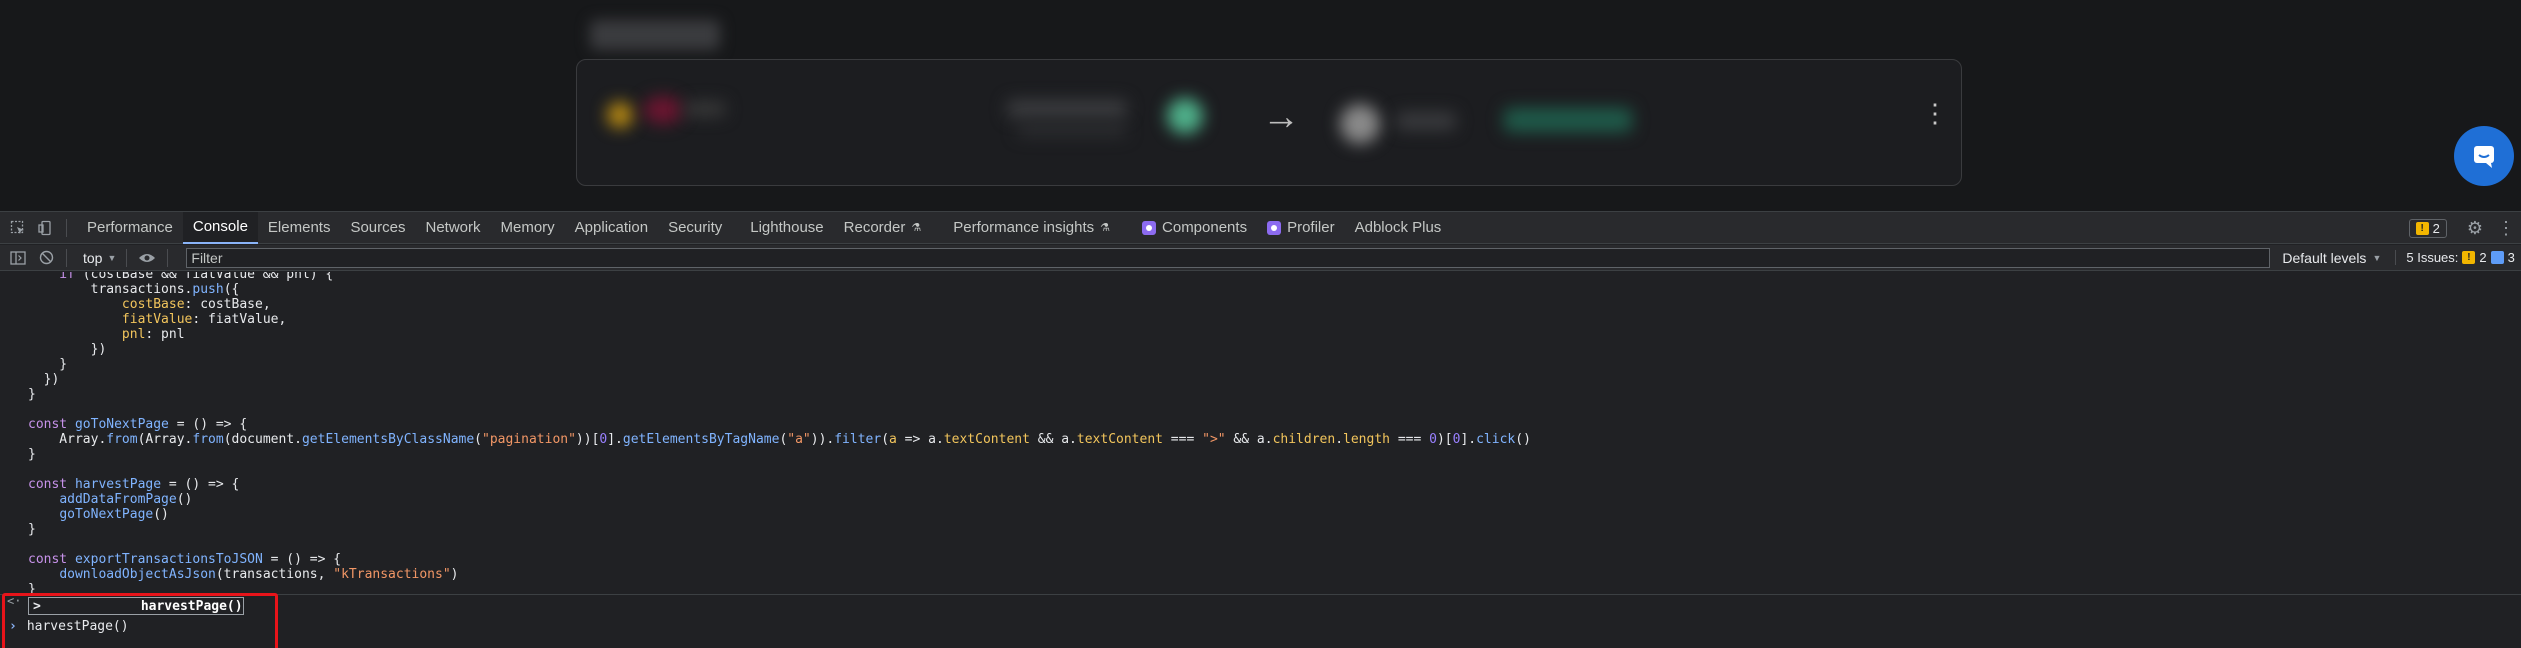  Describe the element at coordinates (191, 606) in the screenshot. I see `autocomplete-text: harvestPage()` at that location.